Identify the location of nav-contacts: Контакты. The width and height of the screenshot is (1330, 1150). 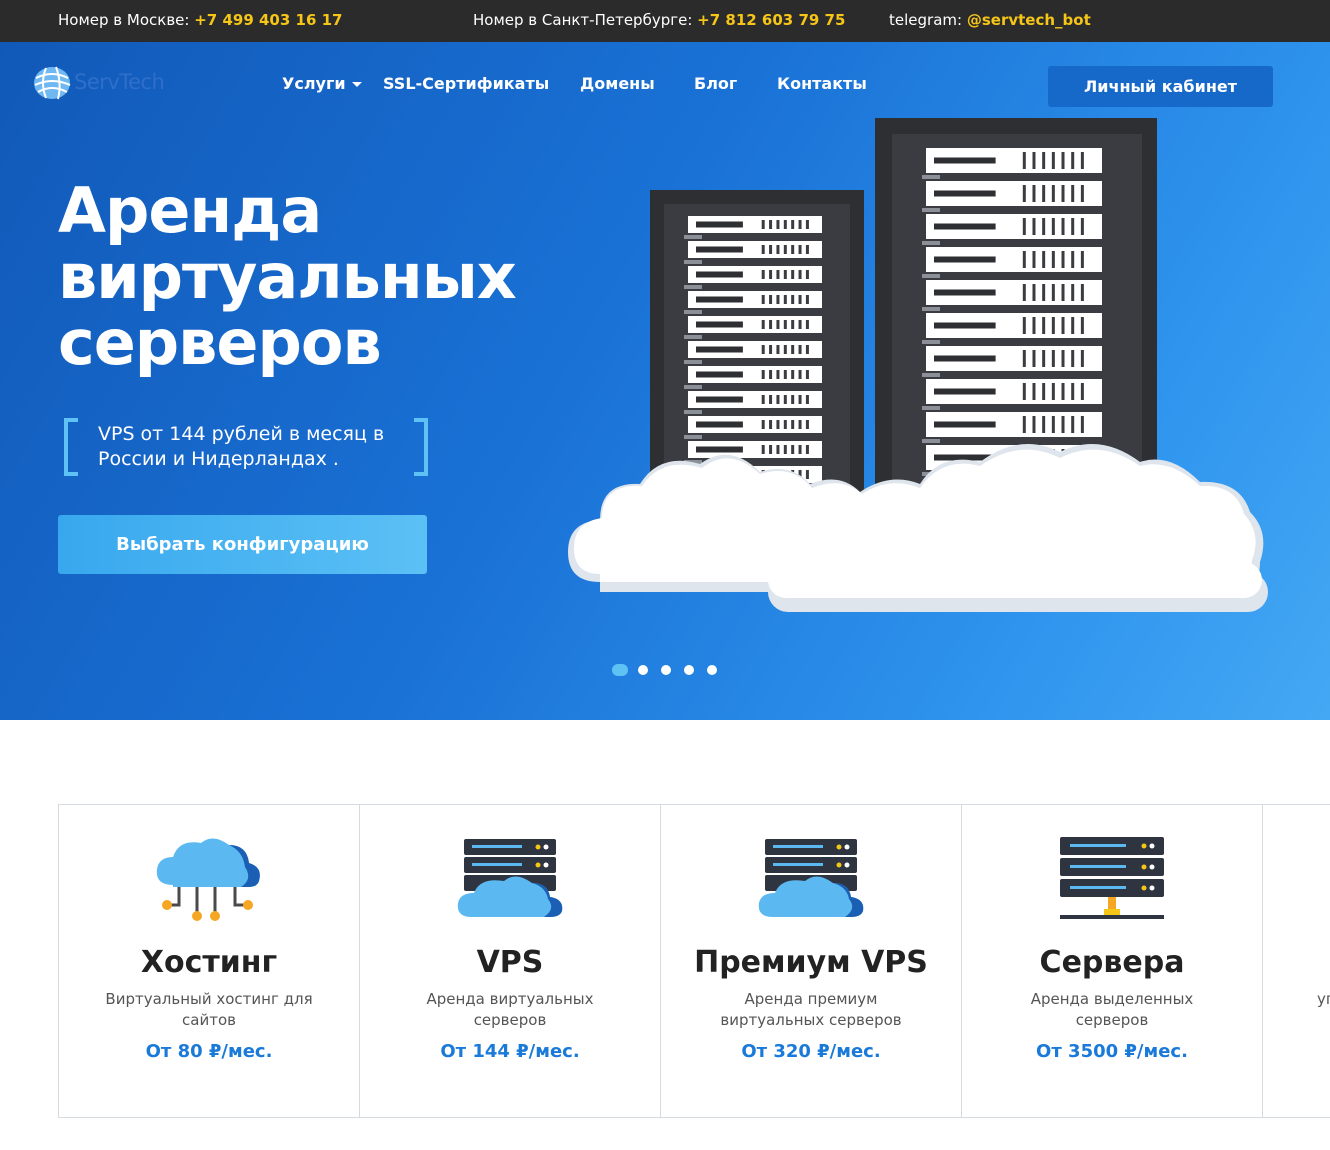
(822, 83).